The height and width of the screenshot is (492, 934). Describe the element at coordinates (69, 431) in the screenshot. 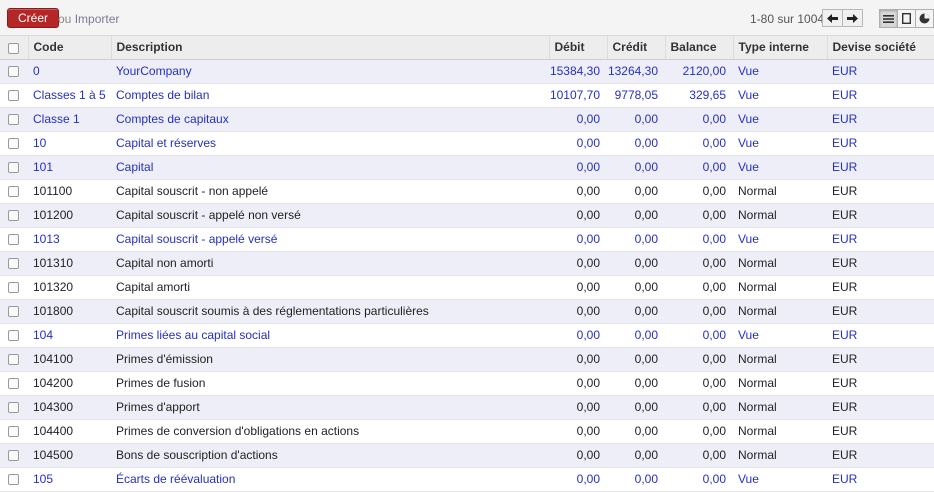

I see `cell-code: 104400` at that location.